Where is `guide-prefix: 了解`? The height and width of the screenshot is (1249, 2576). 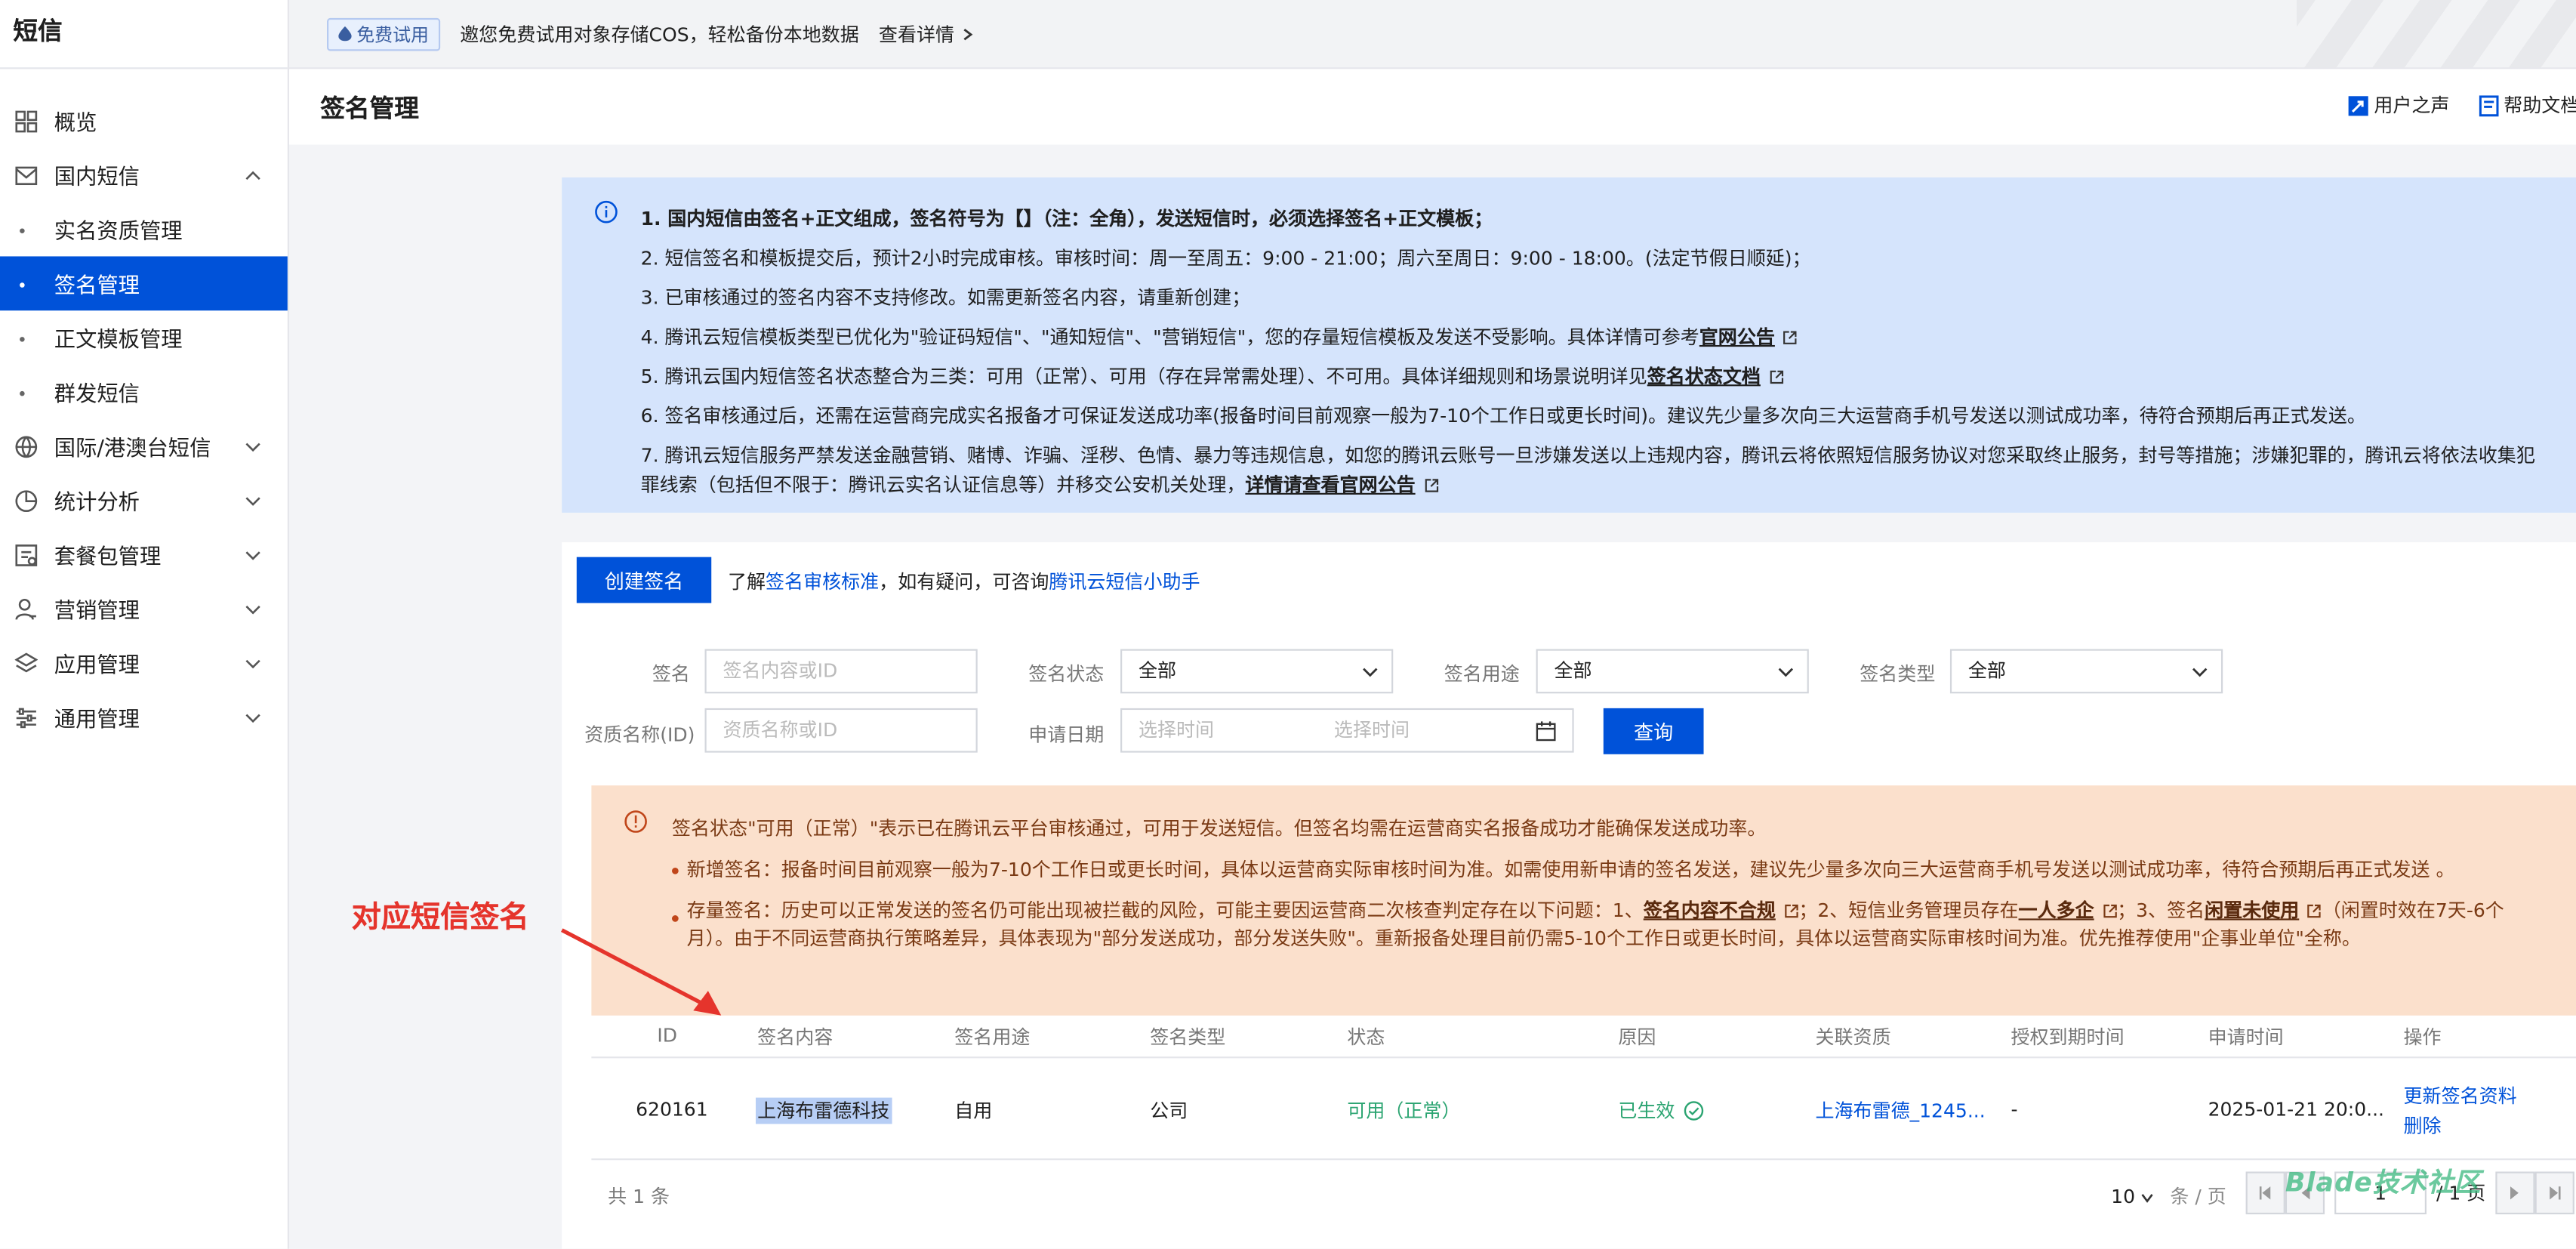
guide-prefix: 了解 is located at coordinates (746, 582).